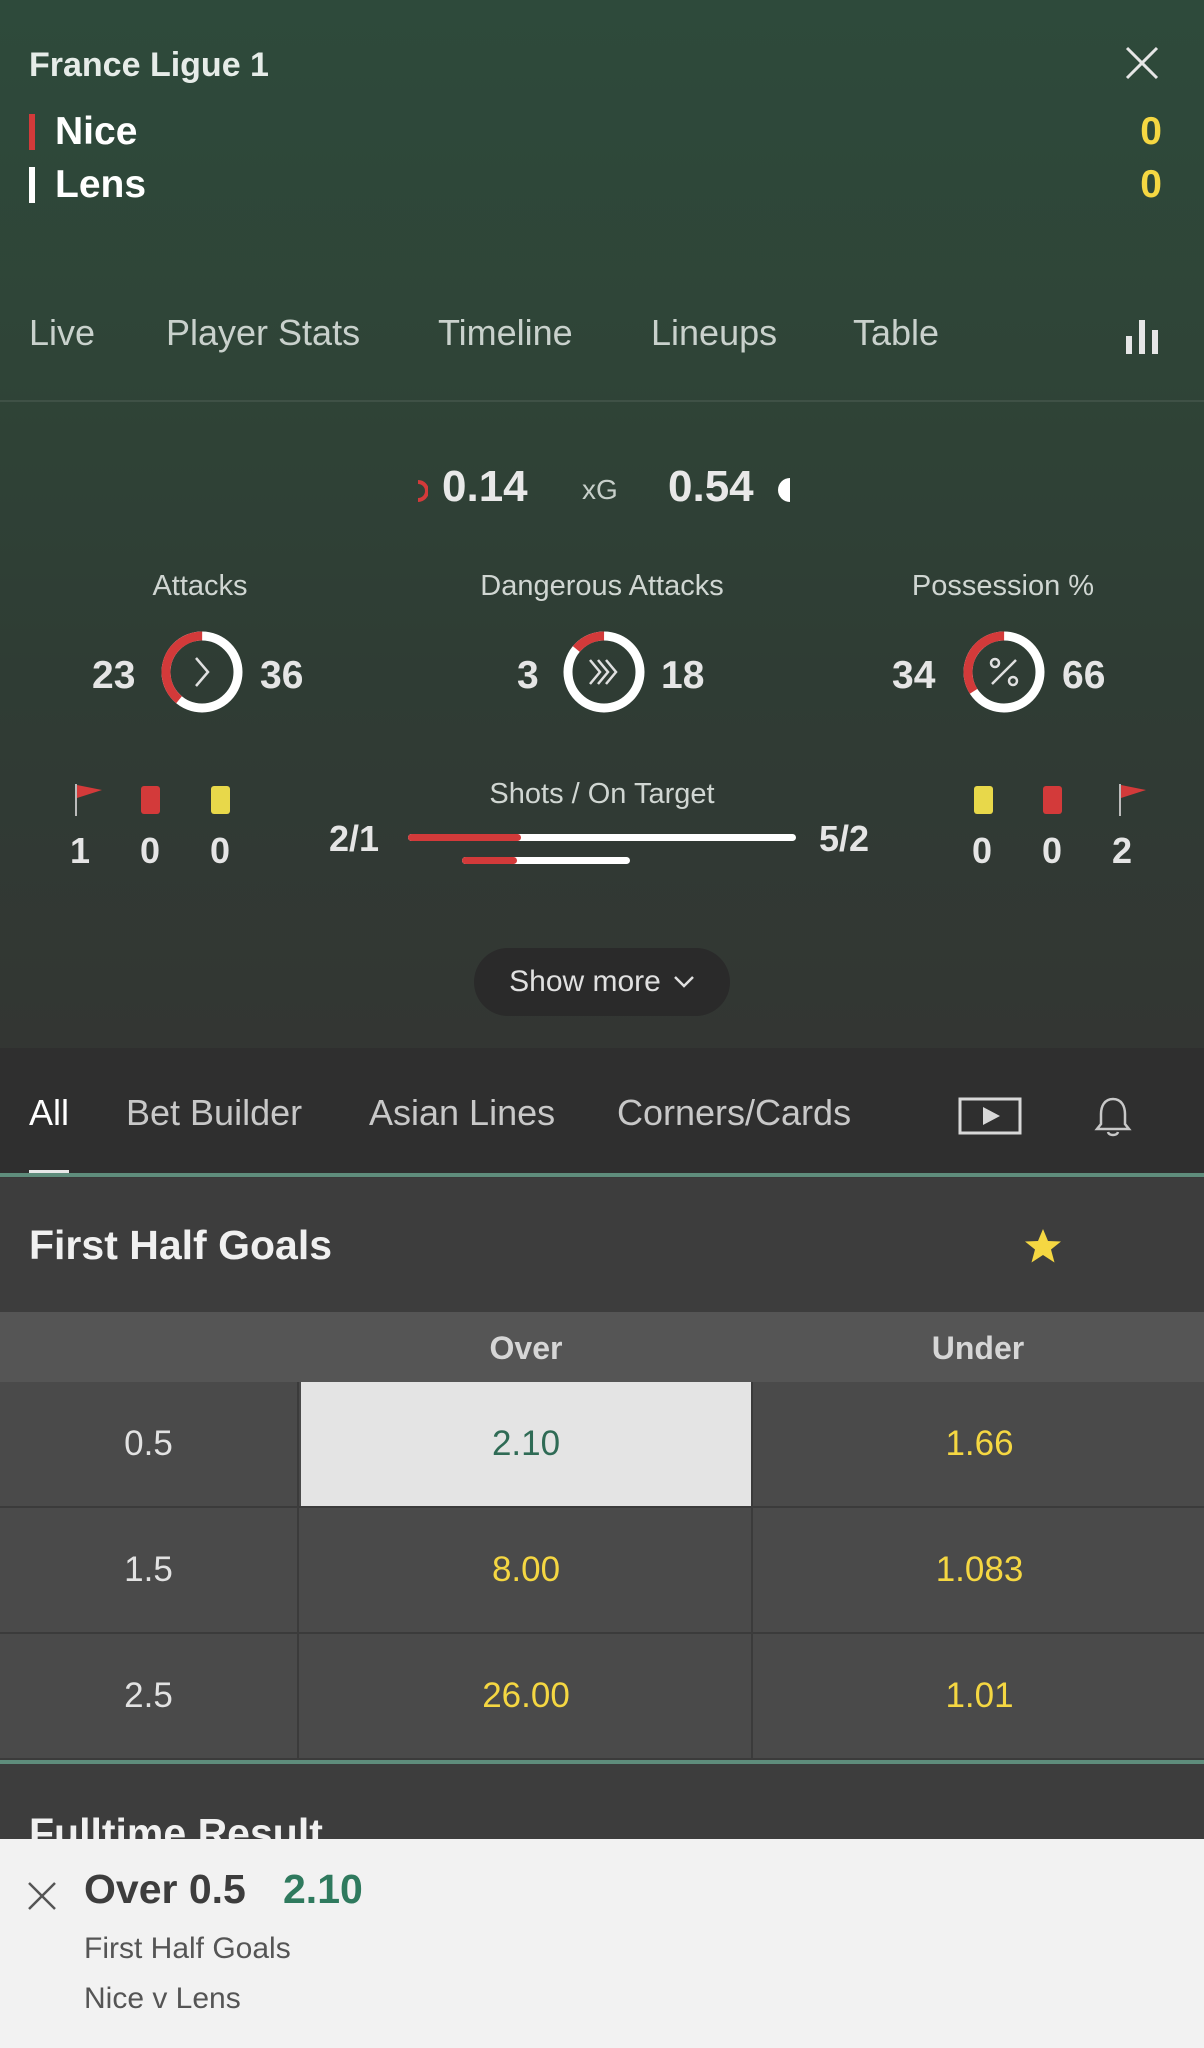 Image resolution: width=1204 pixels, height=2048 pixels. Describe the element at coordinates (734, 1113) in the screenshot. I see `tab-corners-cards: Corners/Cards` at that location.